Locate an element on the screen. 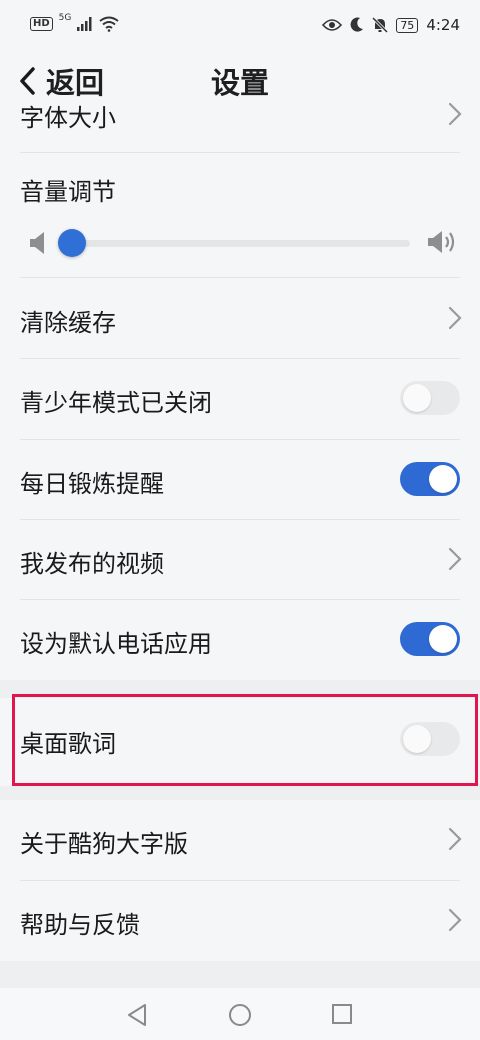 The width and height of the screenshot is (480, 1040). highlight-box is located at coordinates (245, 740).